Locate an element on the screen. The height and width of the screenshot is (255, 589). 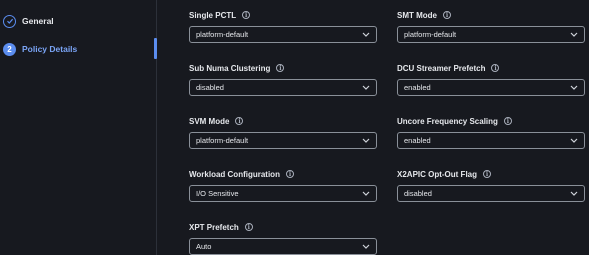
field-label: DCU Streamer Prefetch is located at coordinates (441, 68).